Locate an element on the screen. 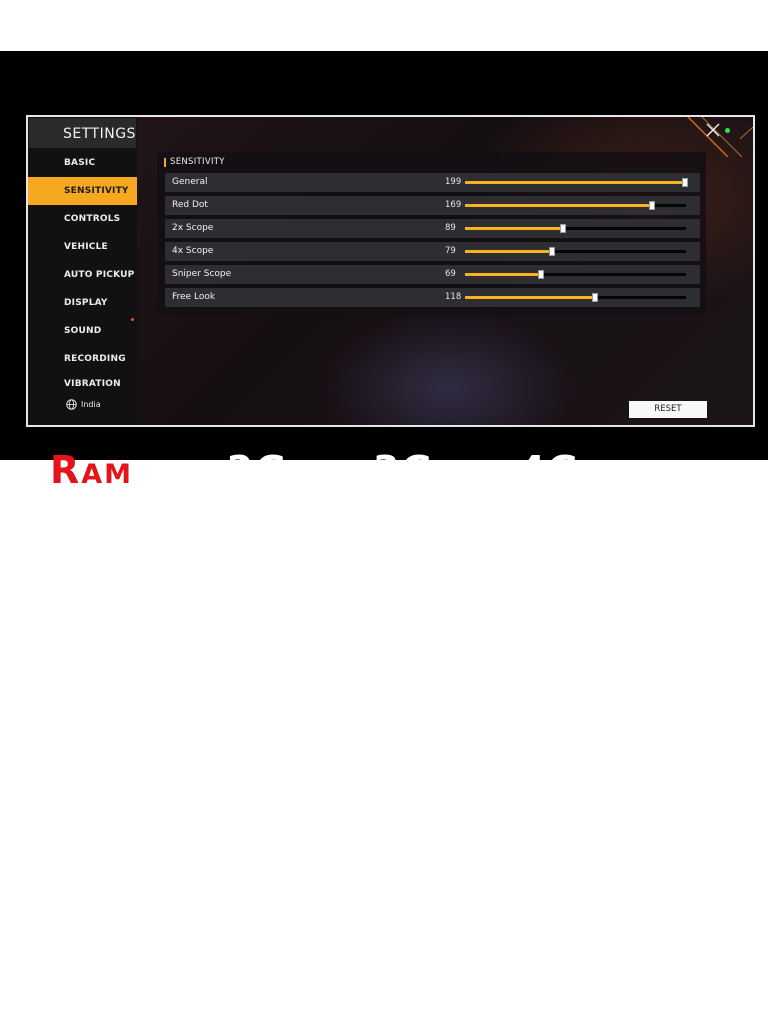 The width and height of the screenshot is (768, 1024). panel-header: SENSITIVITY is located at coordinates (194, 162).